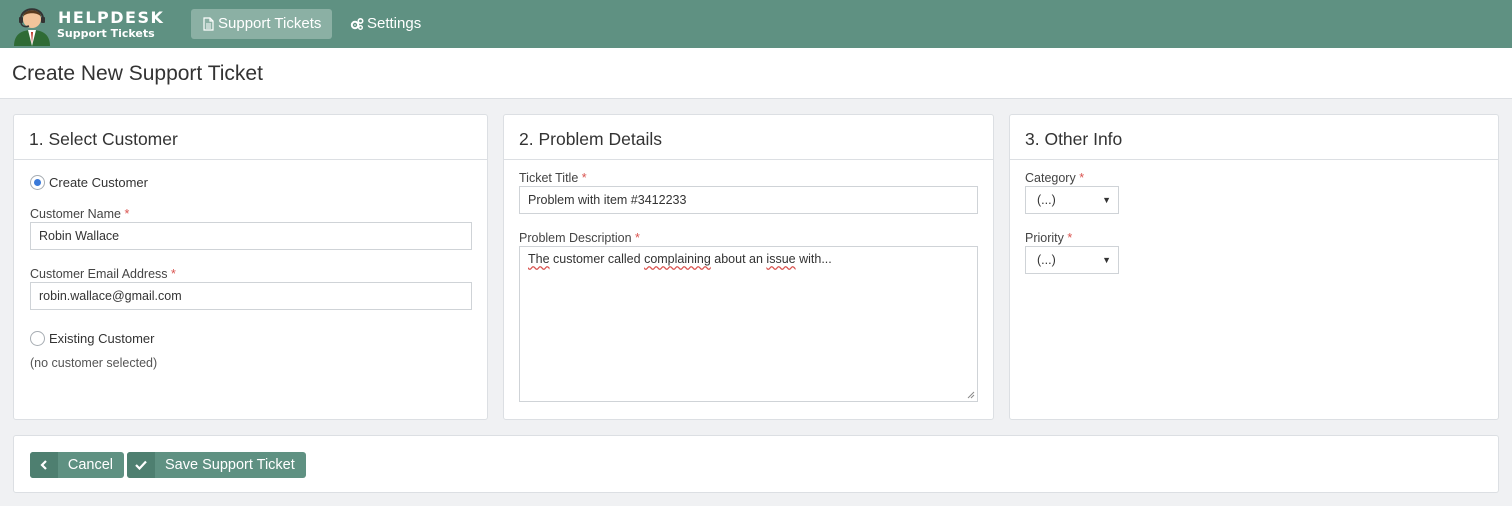 The image size is (1512, 506). Describe the element at coordinates (1072, 200) in the screenshot. I see `category-select: (...) ▼` at that location.